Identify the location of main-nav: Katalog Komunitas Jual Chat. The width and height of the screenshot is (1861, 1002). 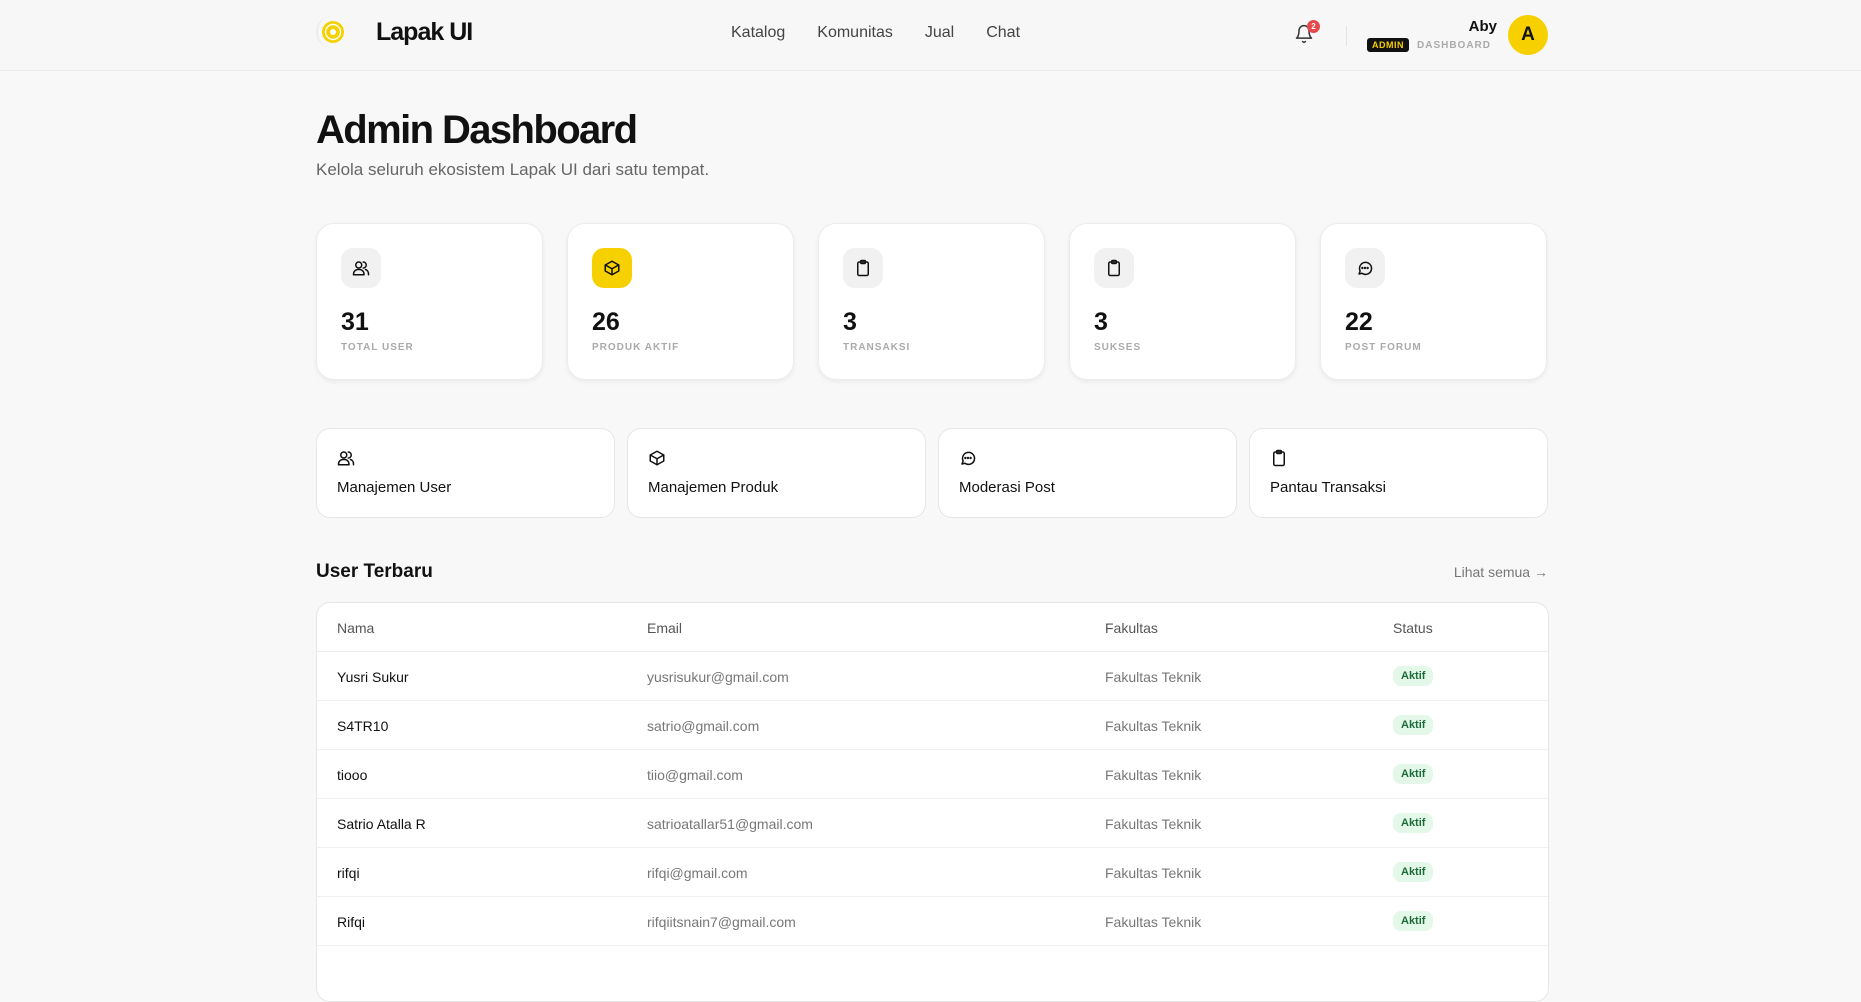
(891, 33).